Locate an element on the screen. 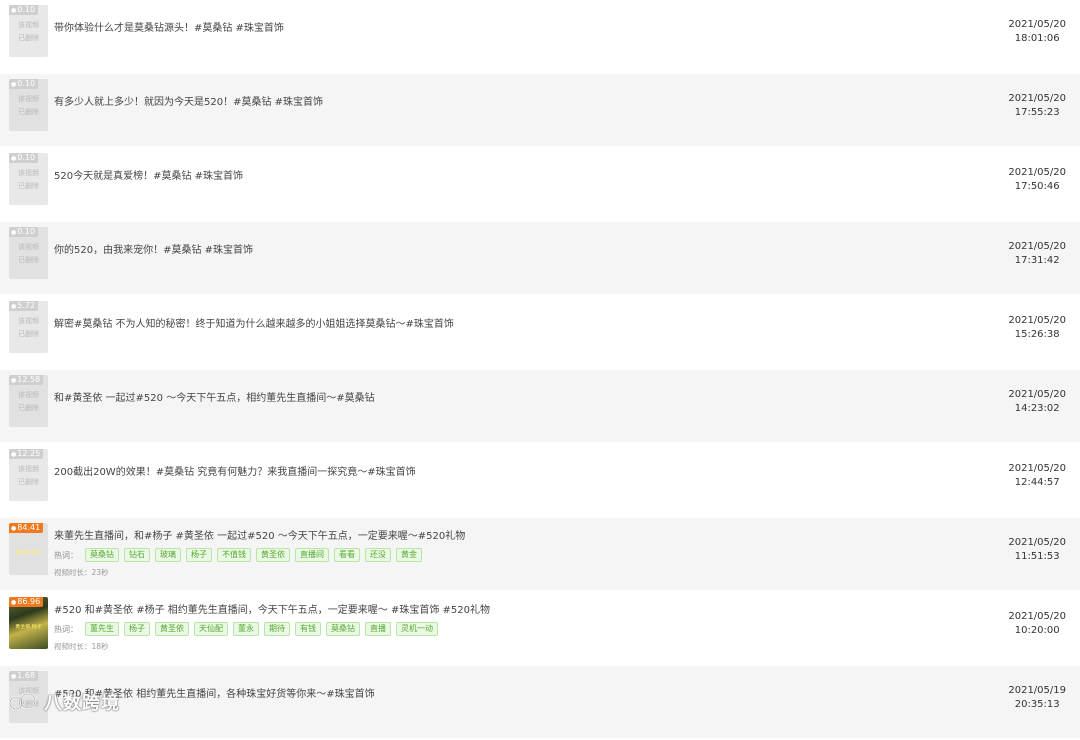 This screenshot has height=740, width=1080. video-title: 带你体验什么才是莫桑钻源头！#莫桑钻 #珠宝首饰 is located at coordinates (169, 29).